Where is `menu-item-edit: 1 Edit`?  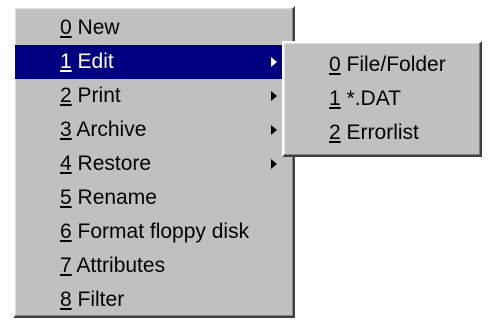
menu-item-edit: 1 Edit is located at coordinates (154, 62).